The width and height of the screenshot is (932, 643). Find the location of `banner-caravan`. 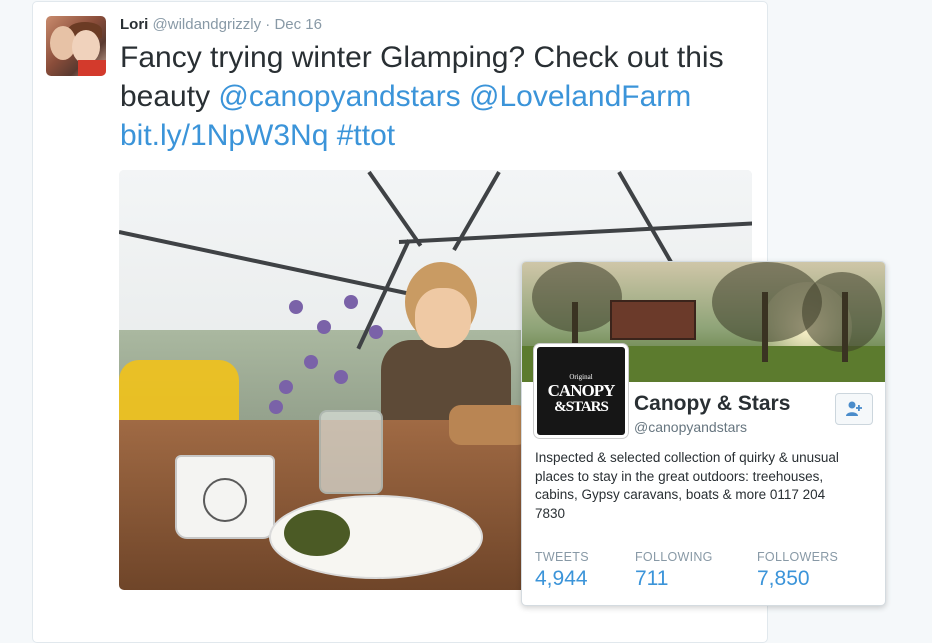

banner-caravan is located at coordinates (653, 320).